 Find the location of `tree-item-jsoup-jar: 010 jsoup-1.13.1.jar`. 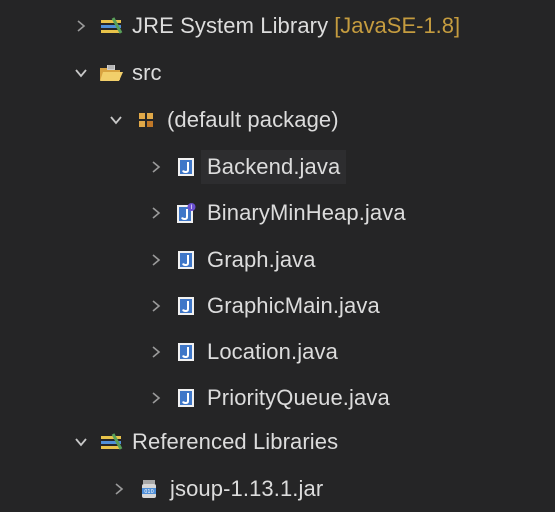

tree-item-jsoup-jar: 010 jsoup-1.13.1.jar is located at coordinates (277, 489).